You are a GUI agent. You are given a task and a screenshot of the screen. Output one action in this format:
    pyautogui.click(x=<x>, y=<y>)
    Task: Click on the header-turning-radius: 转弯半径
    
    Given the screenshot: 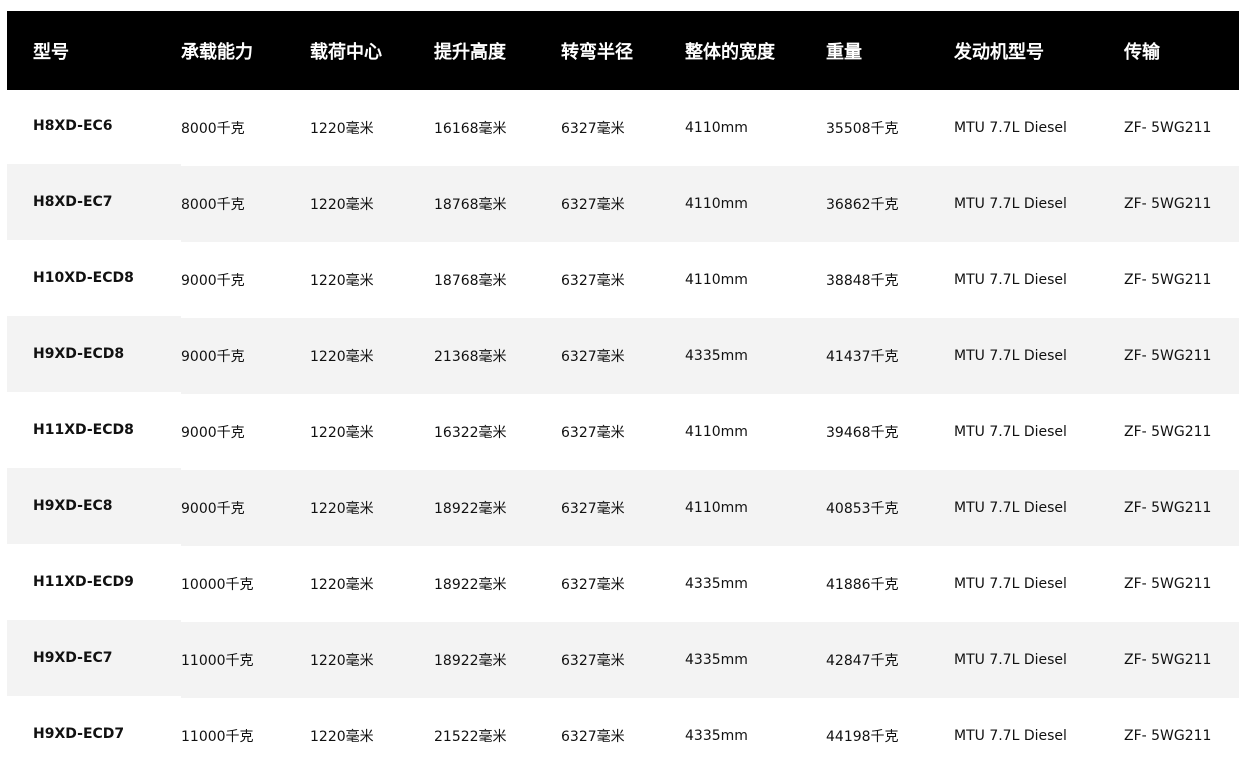 What is the action you would take?
    pyautogui.click(x=597, y=52)
    